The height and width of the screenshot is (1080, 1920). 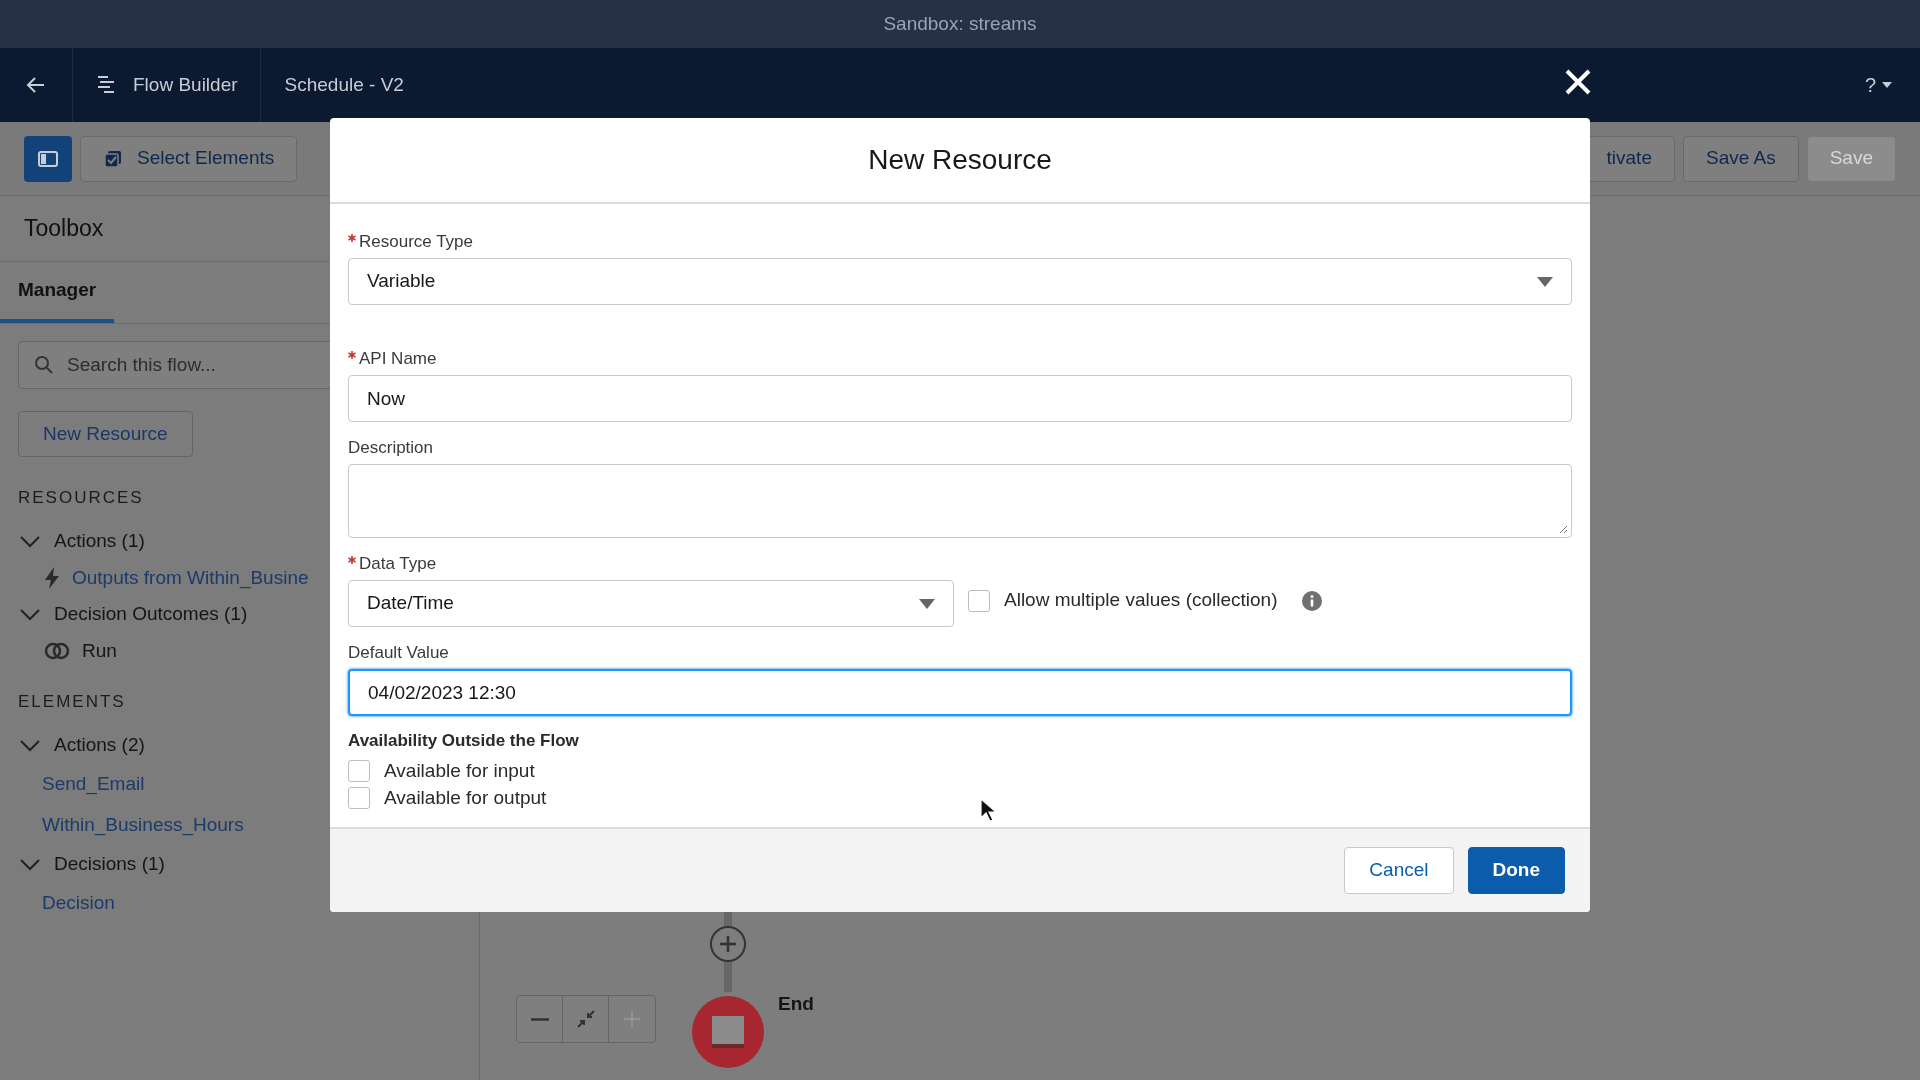 I want to click on checkbox-label: Available for output, so click(x=465, y=797).